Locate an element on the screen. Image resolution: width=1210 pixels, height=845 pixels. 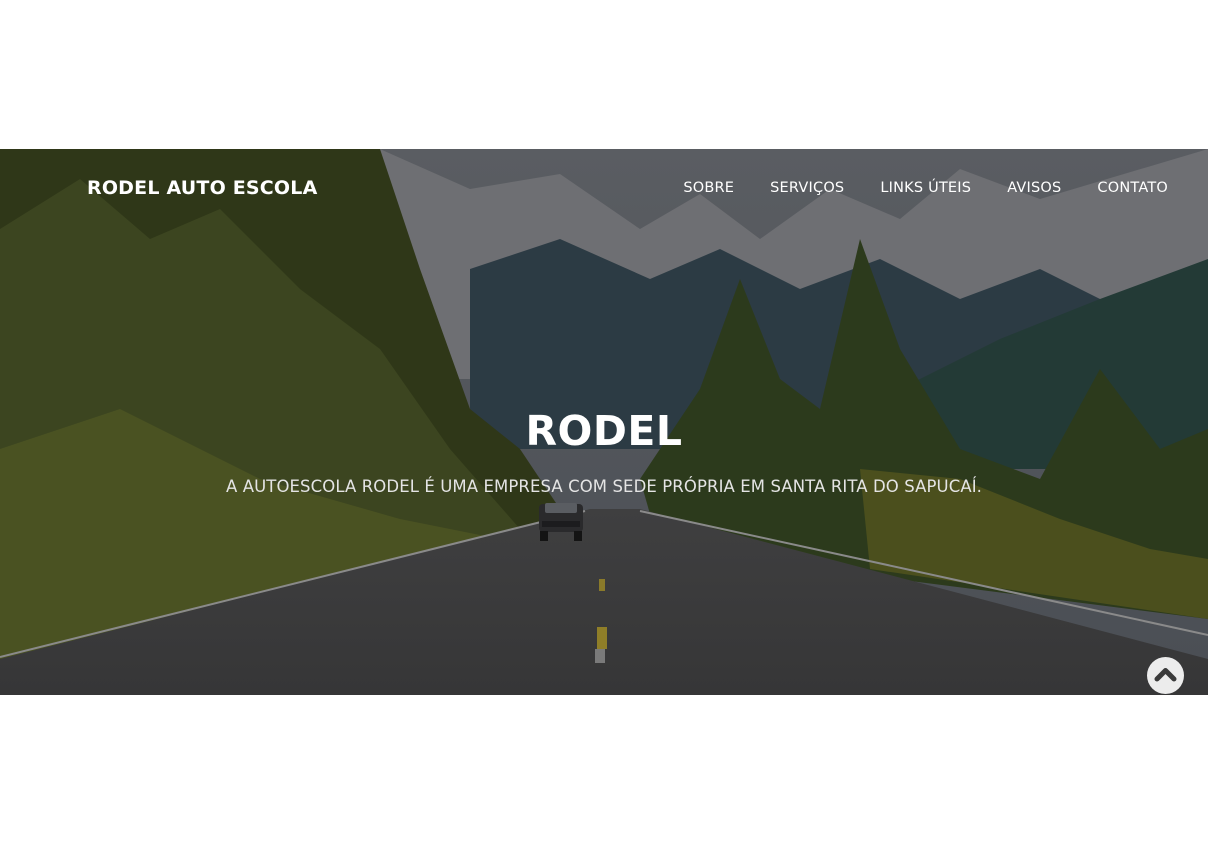
chevron-up-icon is located at coordinates (1165, 675).